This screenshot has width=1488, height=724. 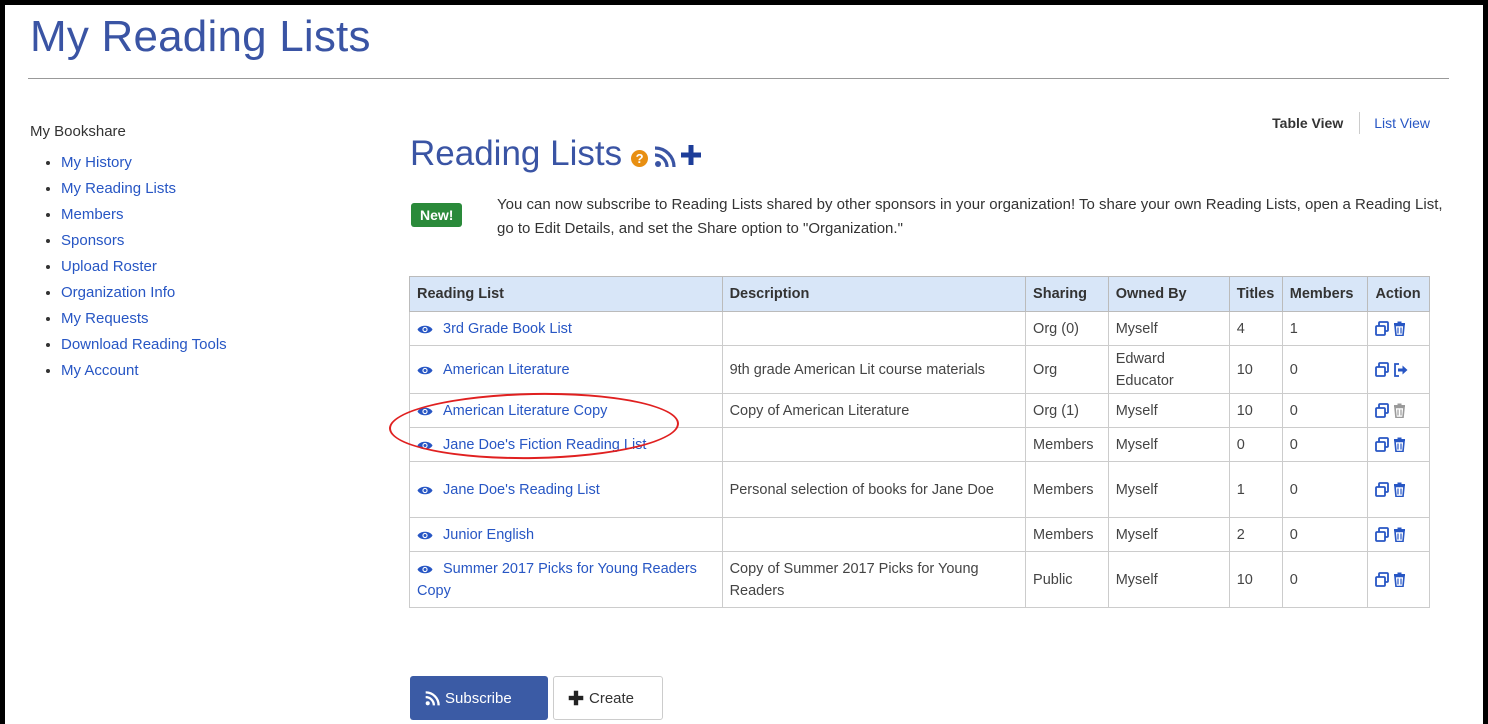 I want to click on header-action: Action, so click(x=1398, y=294).